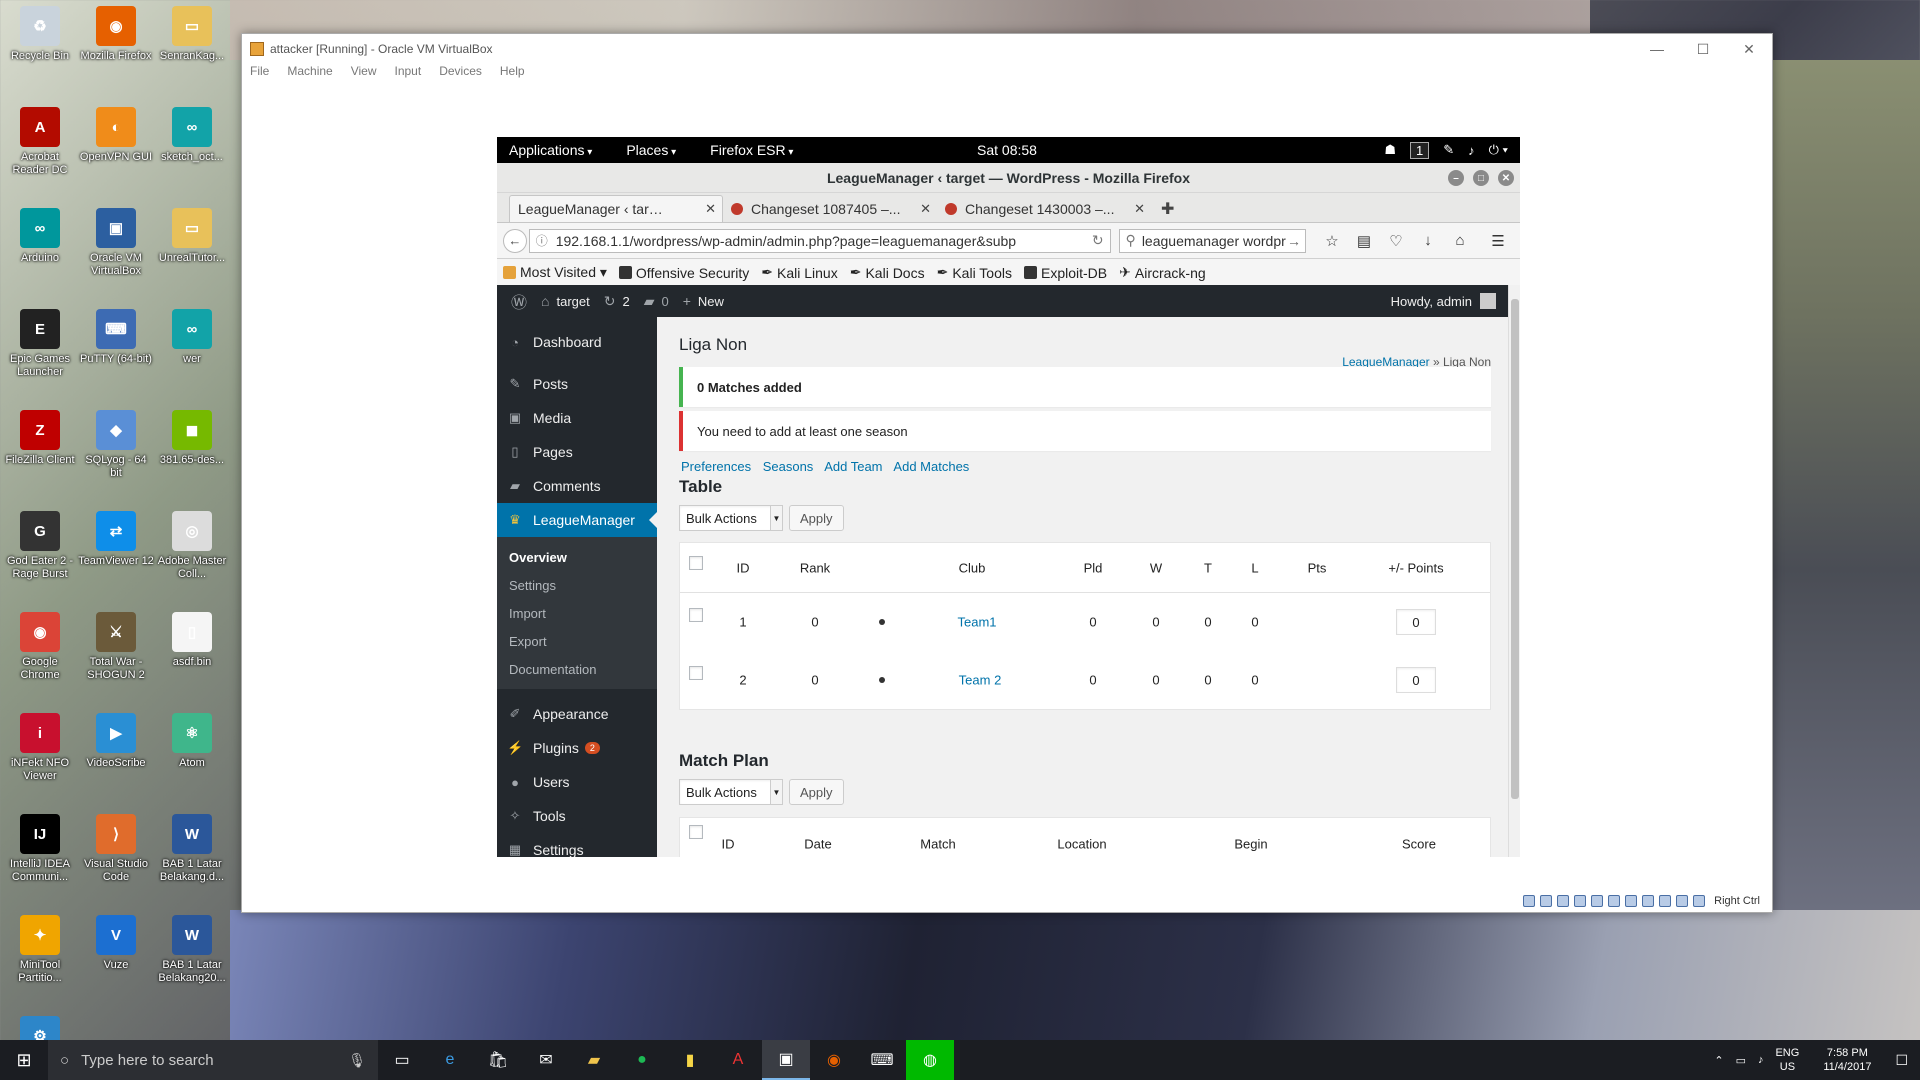 The height and width of the screenshot is (1080, 1920). I want to click on tools-icon: ✎, so click(1448, 150).